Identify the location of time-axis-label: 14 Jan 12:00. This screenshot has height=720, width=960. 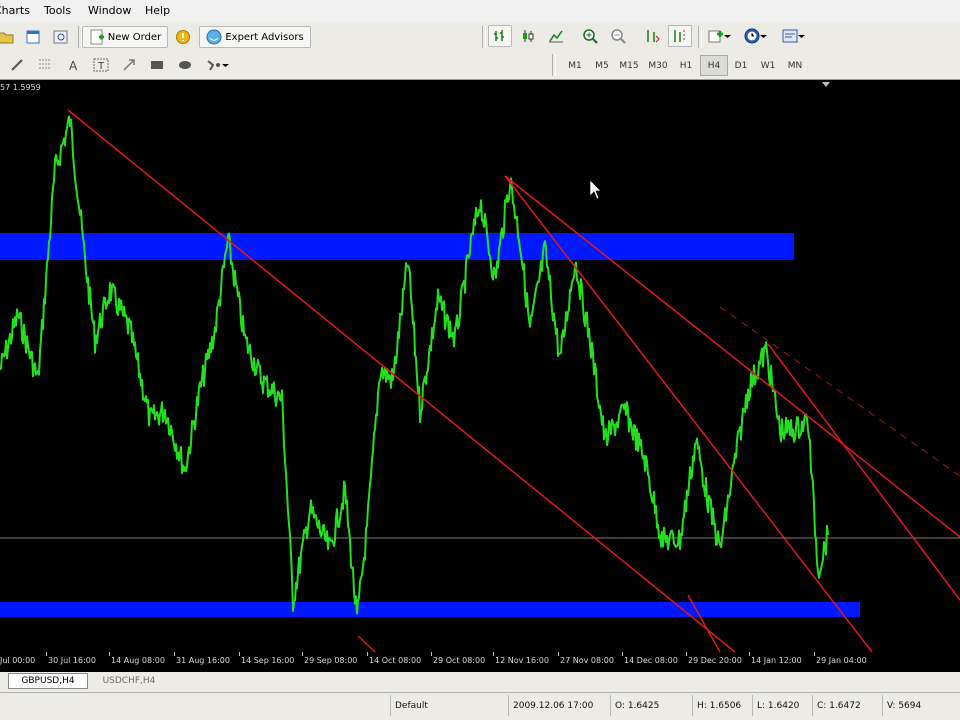
(776, 660).